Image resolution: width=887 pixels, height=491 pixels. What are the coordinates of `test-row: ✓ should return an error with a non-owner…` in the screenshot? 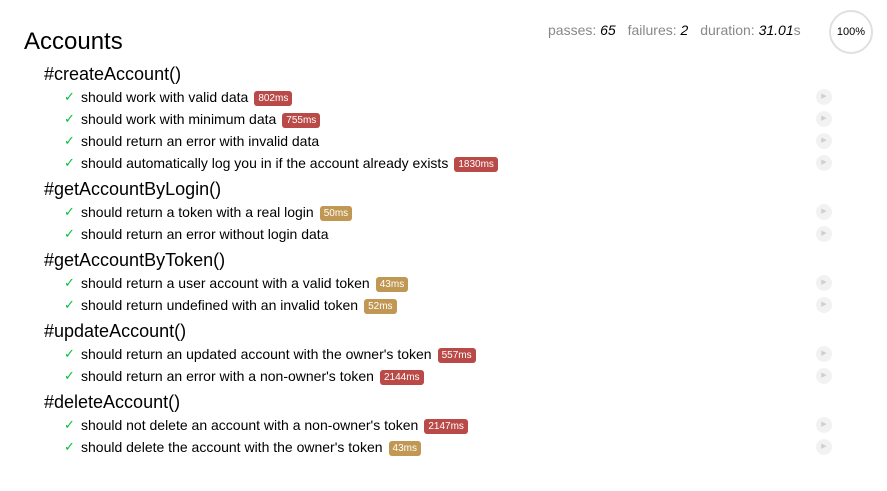 It's located at (444, 376).